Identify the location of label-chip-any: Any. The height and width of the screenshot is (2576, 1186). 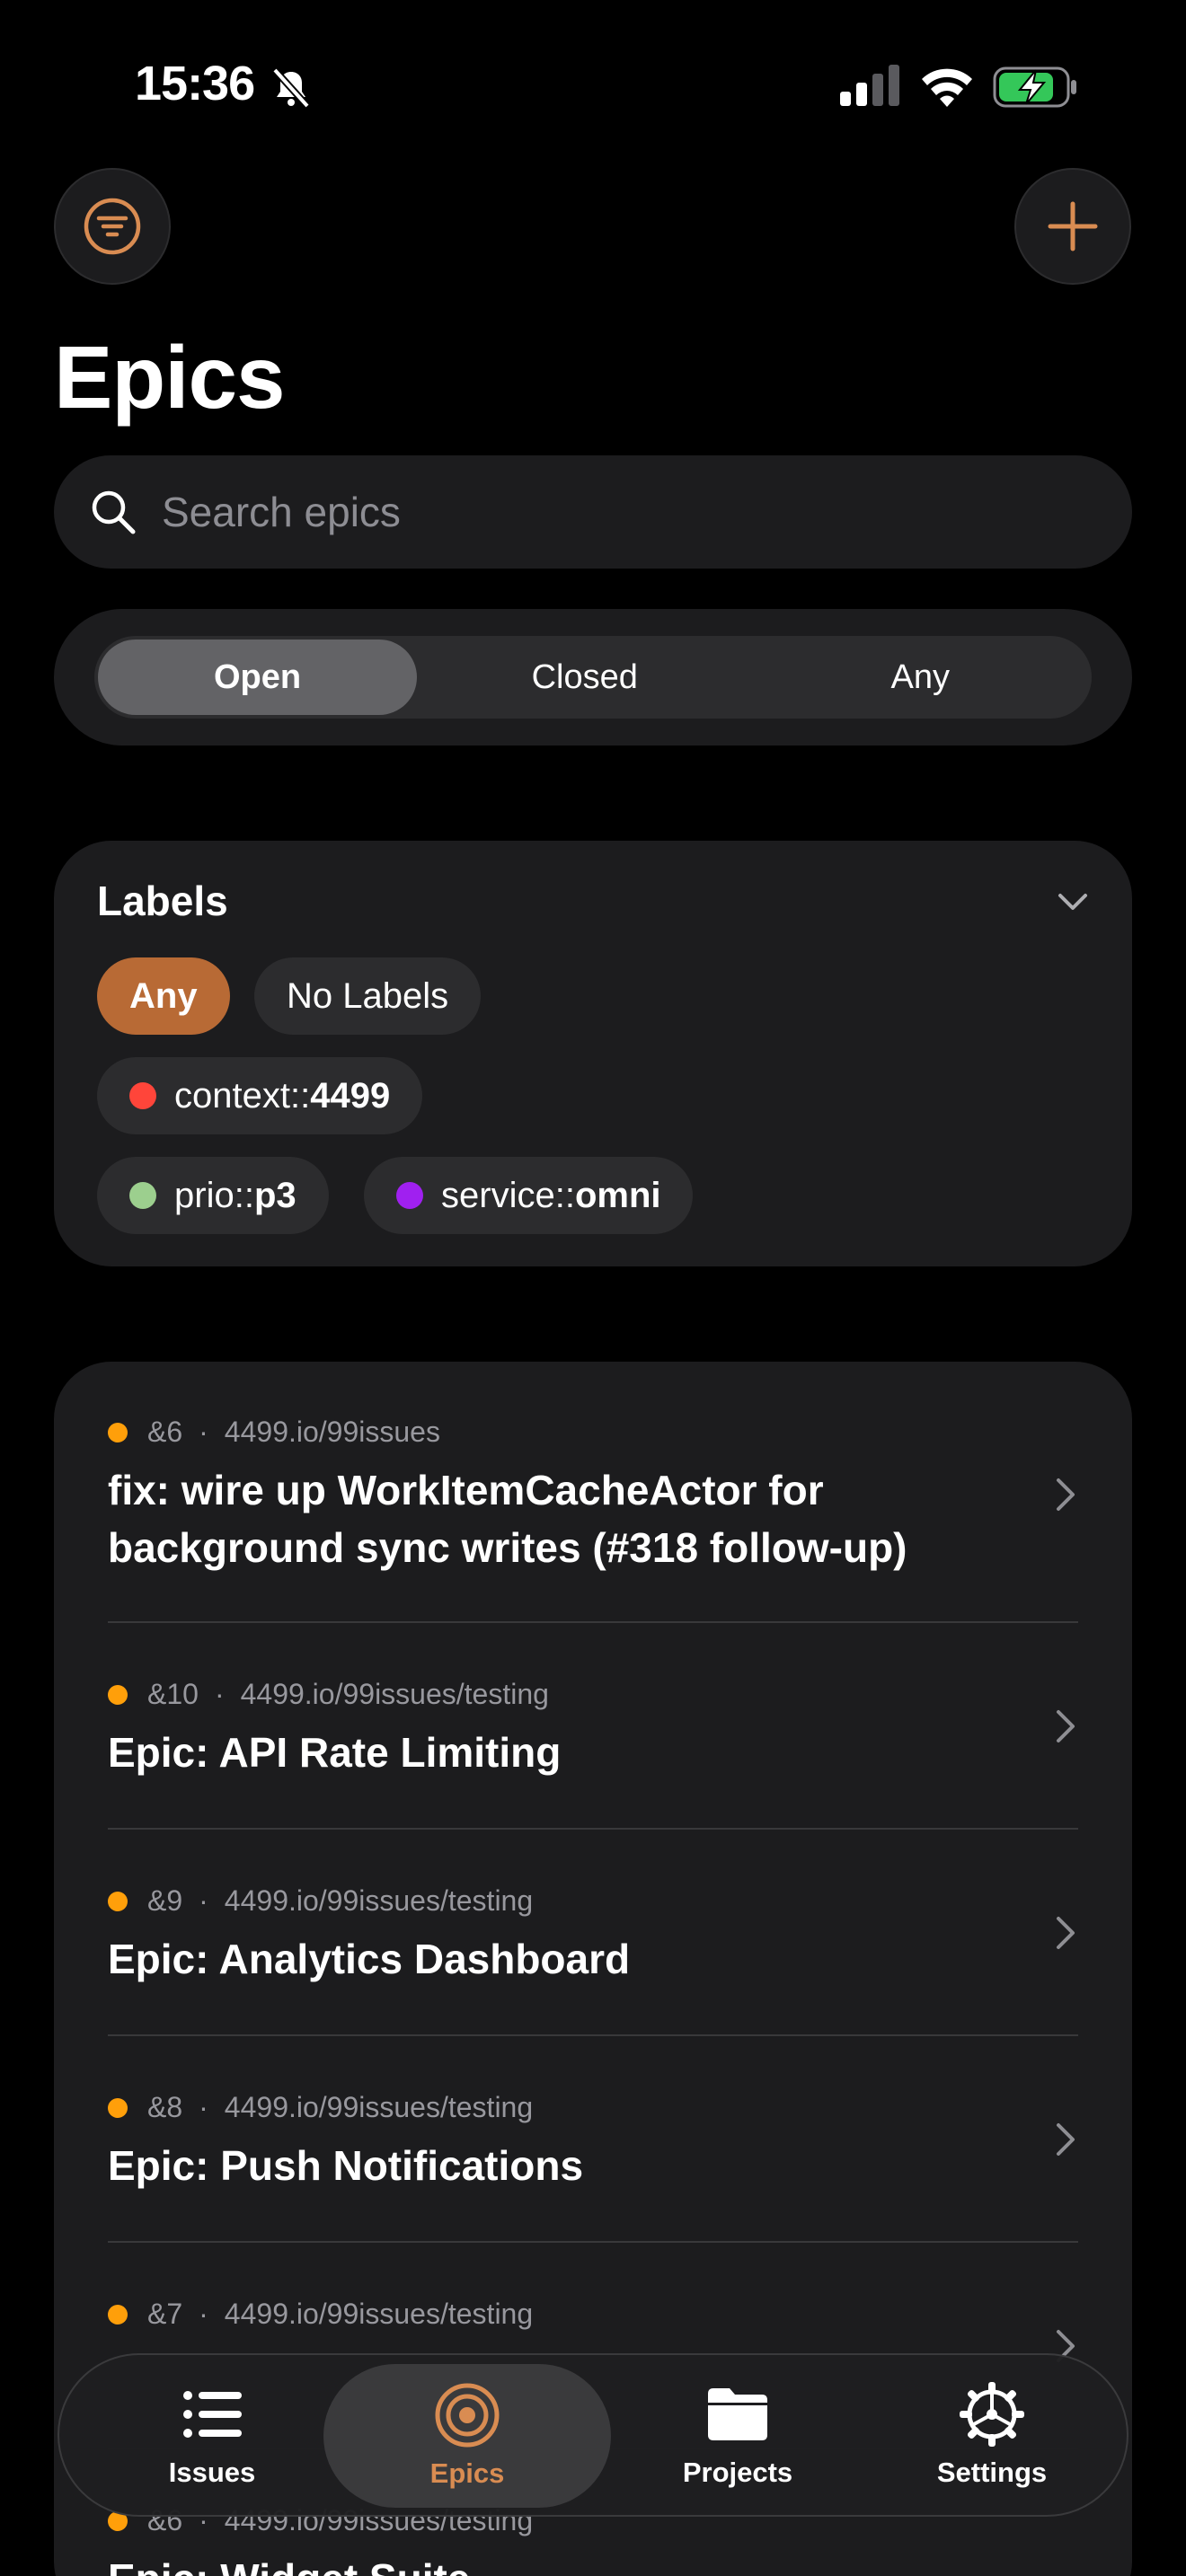
(163, 996).